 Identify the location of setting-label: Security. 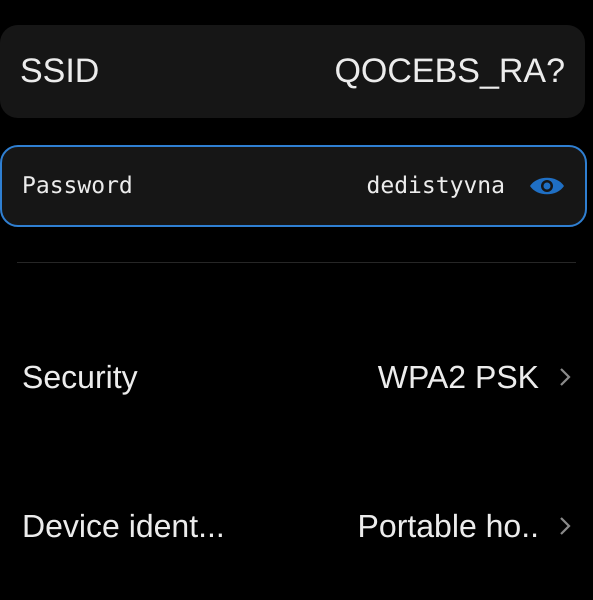
(80, 377).